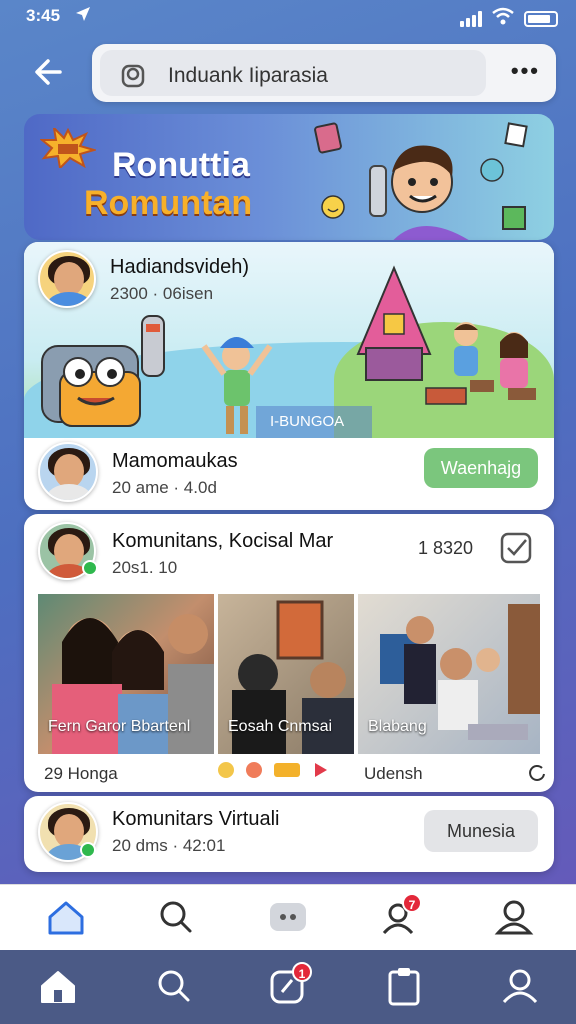 The image size is (576, 1024). What do you see at coordinates (333, 207) in the screenshot?
I see `smile-icon` at bounding box center [333, 207].